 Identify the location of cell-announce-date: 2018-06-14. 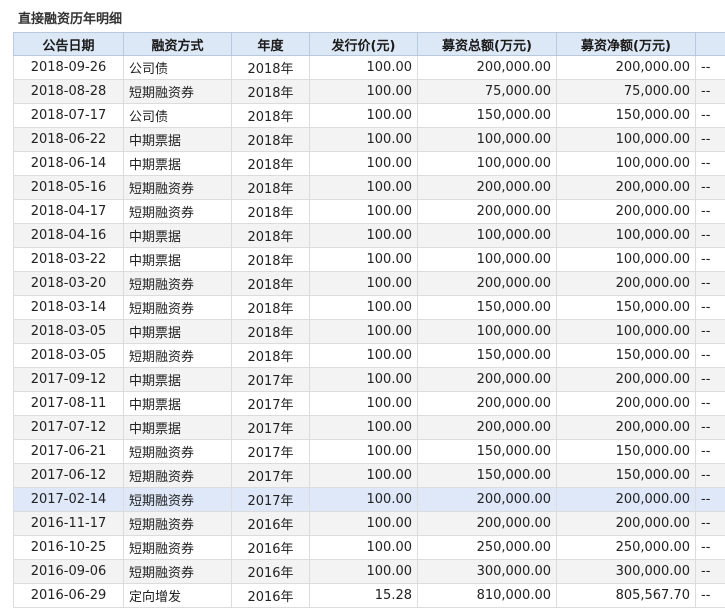
(69, 164).